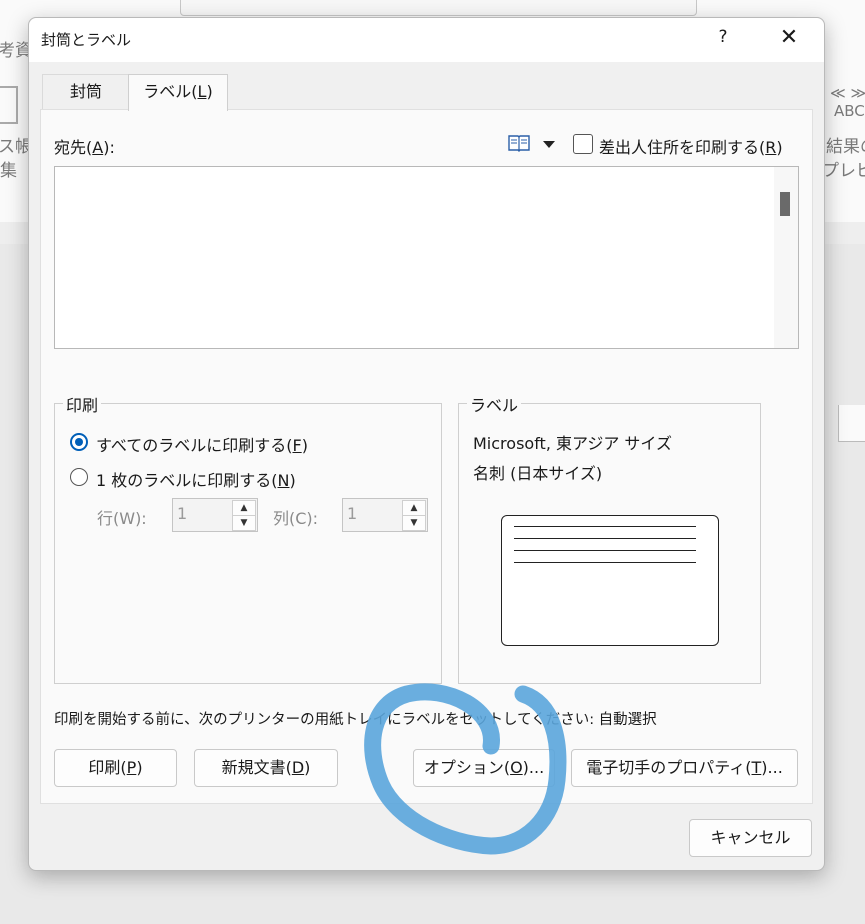  What do you see at coordinates (843, 171) in the screenshot?
I see `background-text: プレビュ` at bounding box center [843, 171].